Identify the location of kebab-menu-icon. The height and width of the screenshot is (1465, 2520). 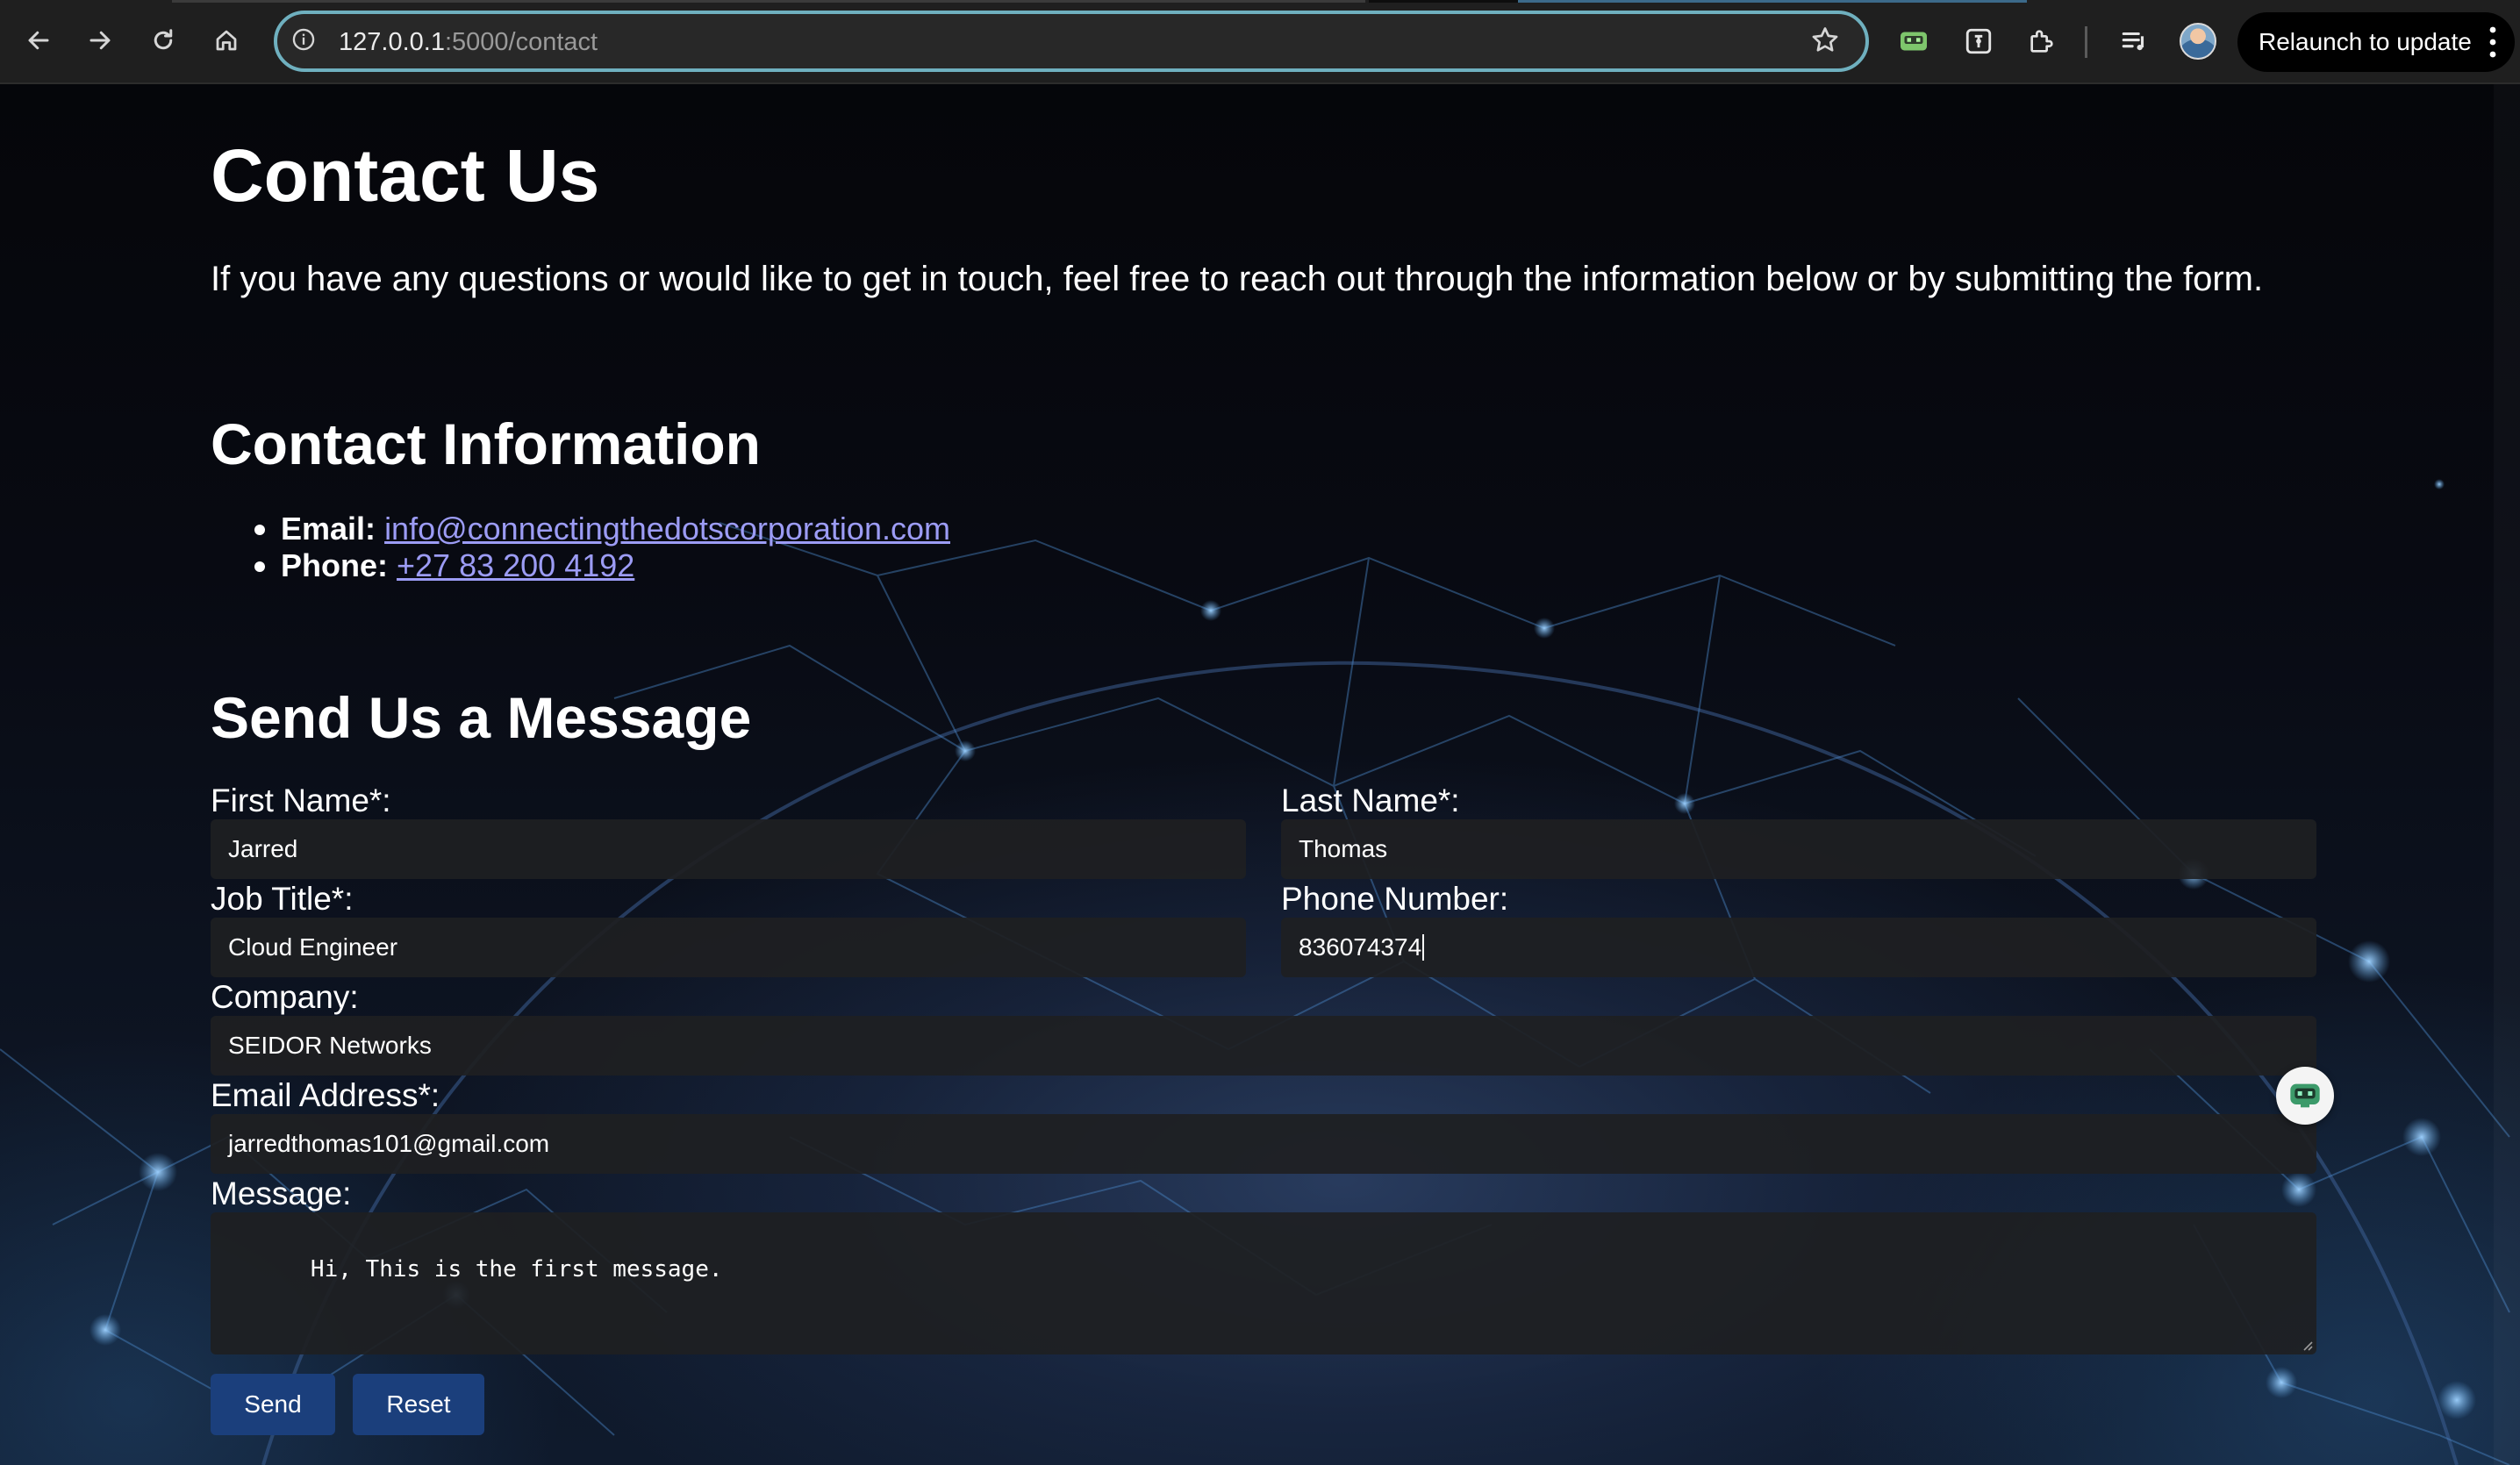
(2492, 42).